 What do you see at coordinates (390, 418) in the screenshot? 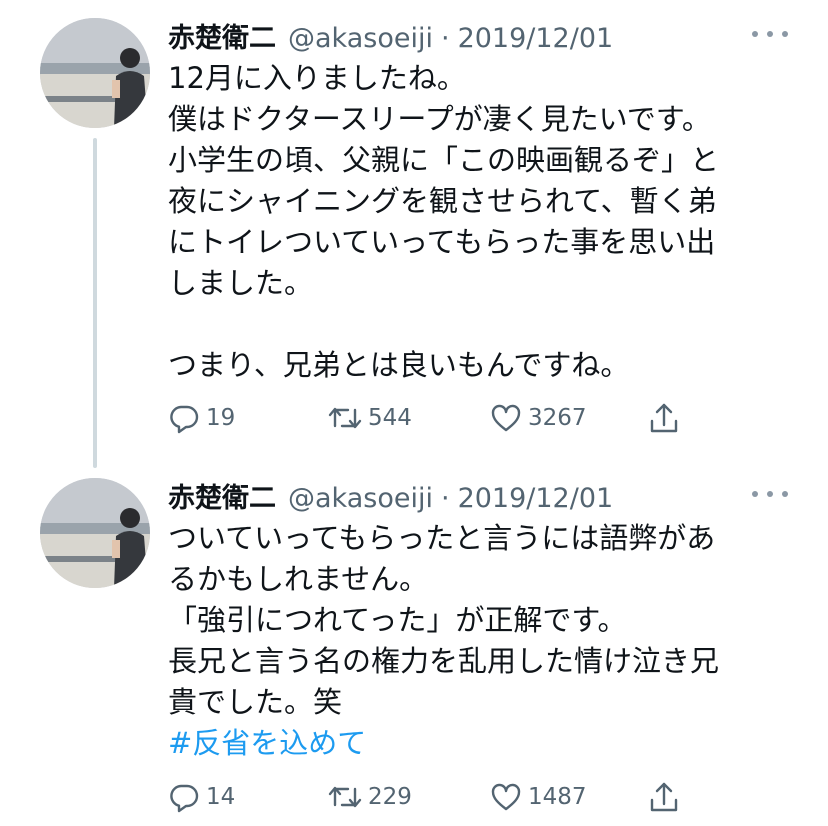
I see `retweet-count: 544` at bounding box center [390, 418].